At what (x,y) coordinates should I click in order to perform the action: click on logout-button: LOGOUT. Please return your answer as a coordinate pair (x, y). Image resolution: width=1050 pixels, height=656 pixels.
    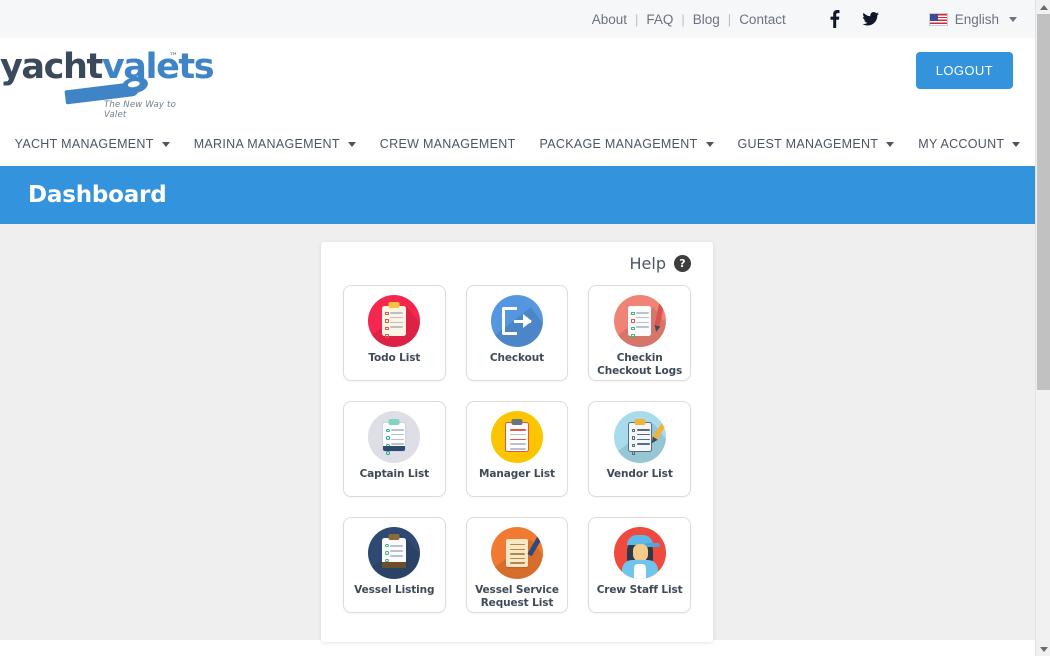
    Looking at the image, I should click on (964, 70).